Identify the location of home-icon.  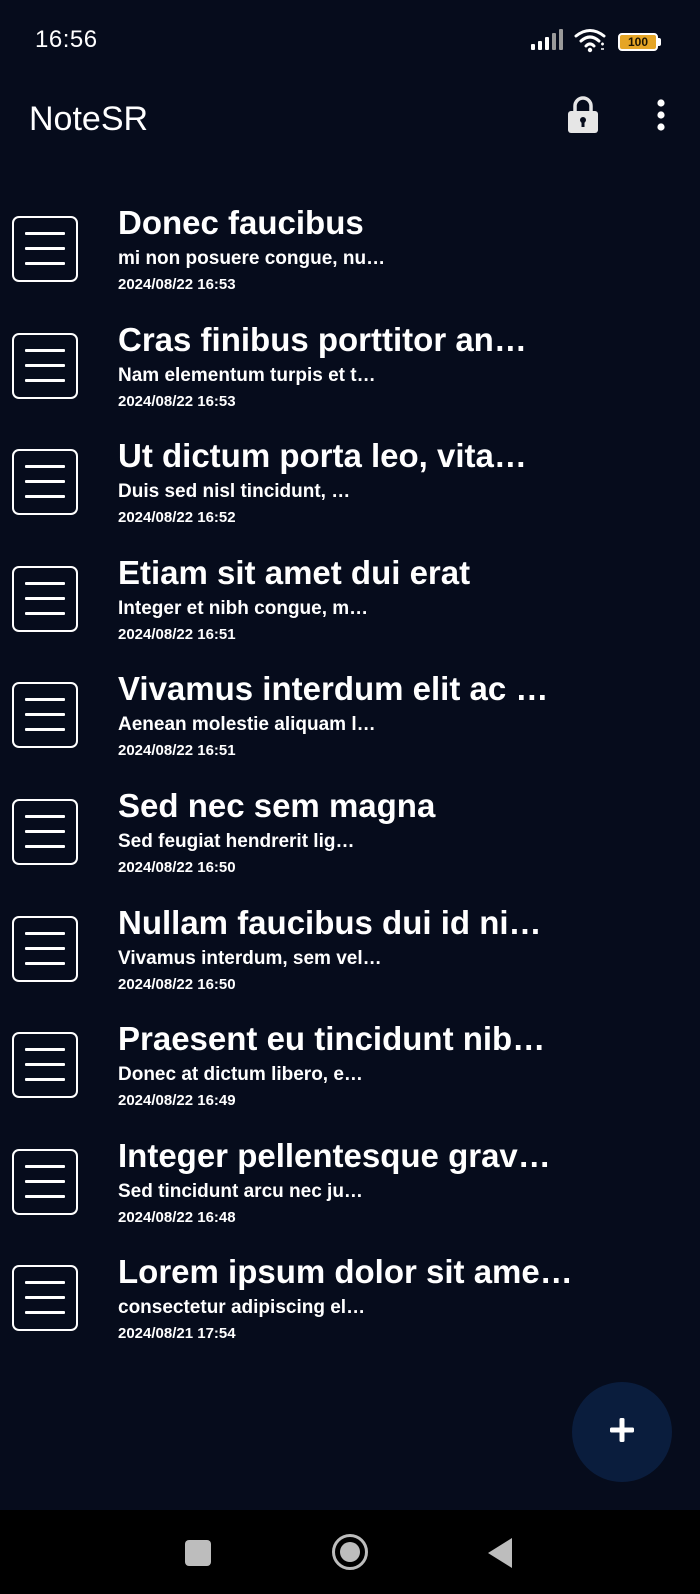
(350, 1552).